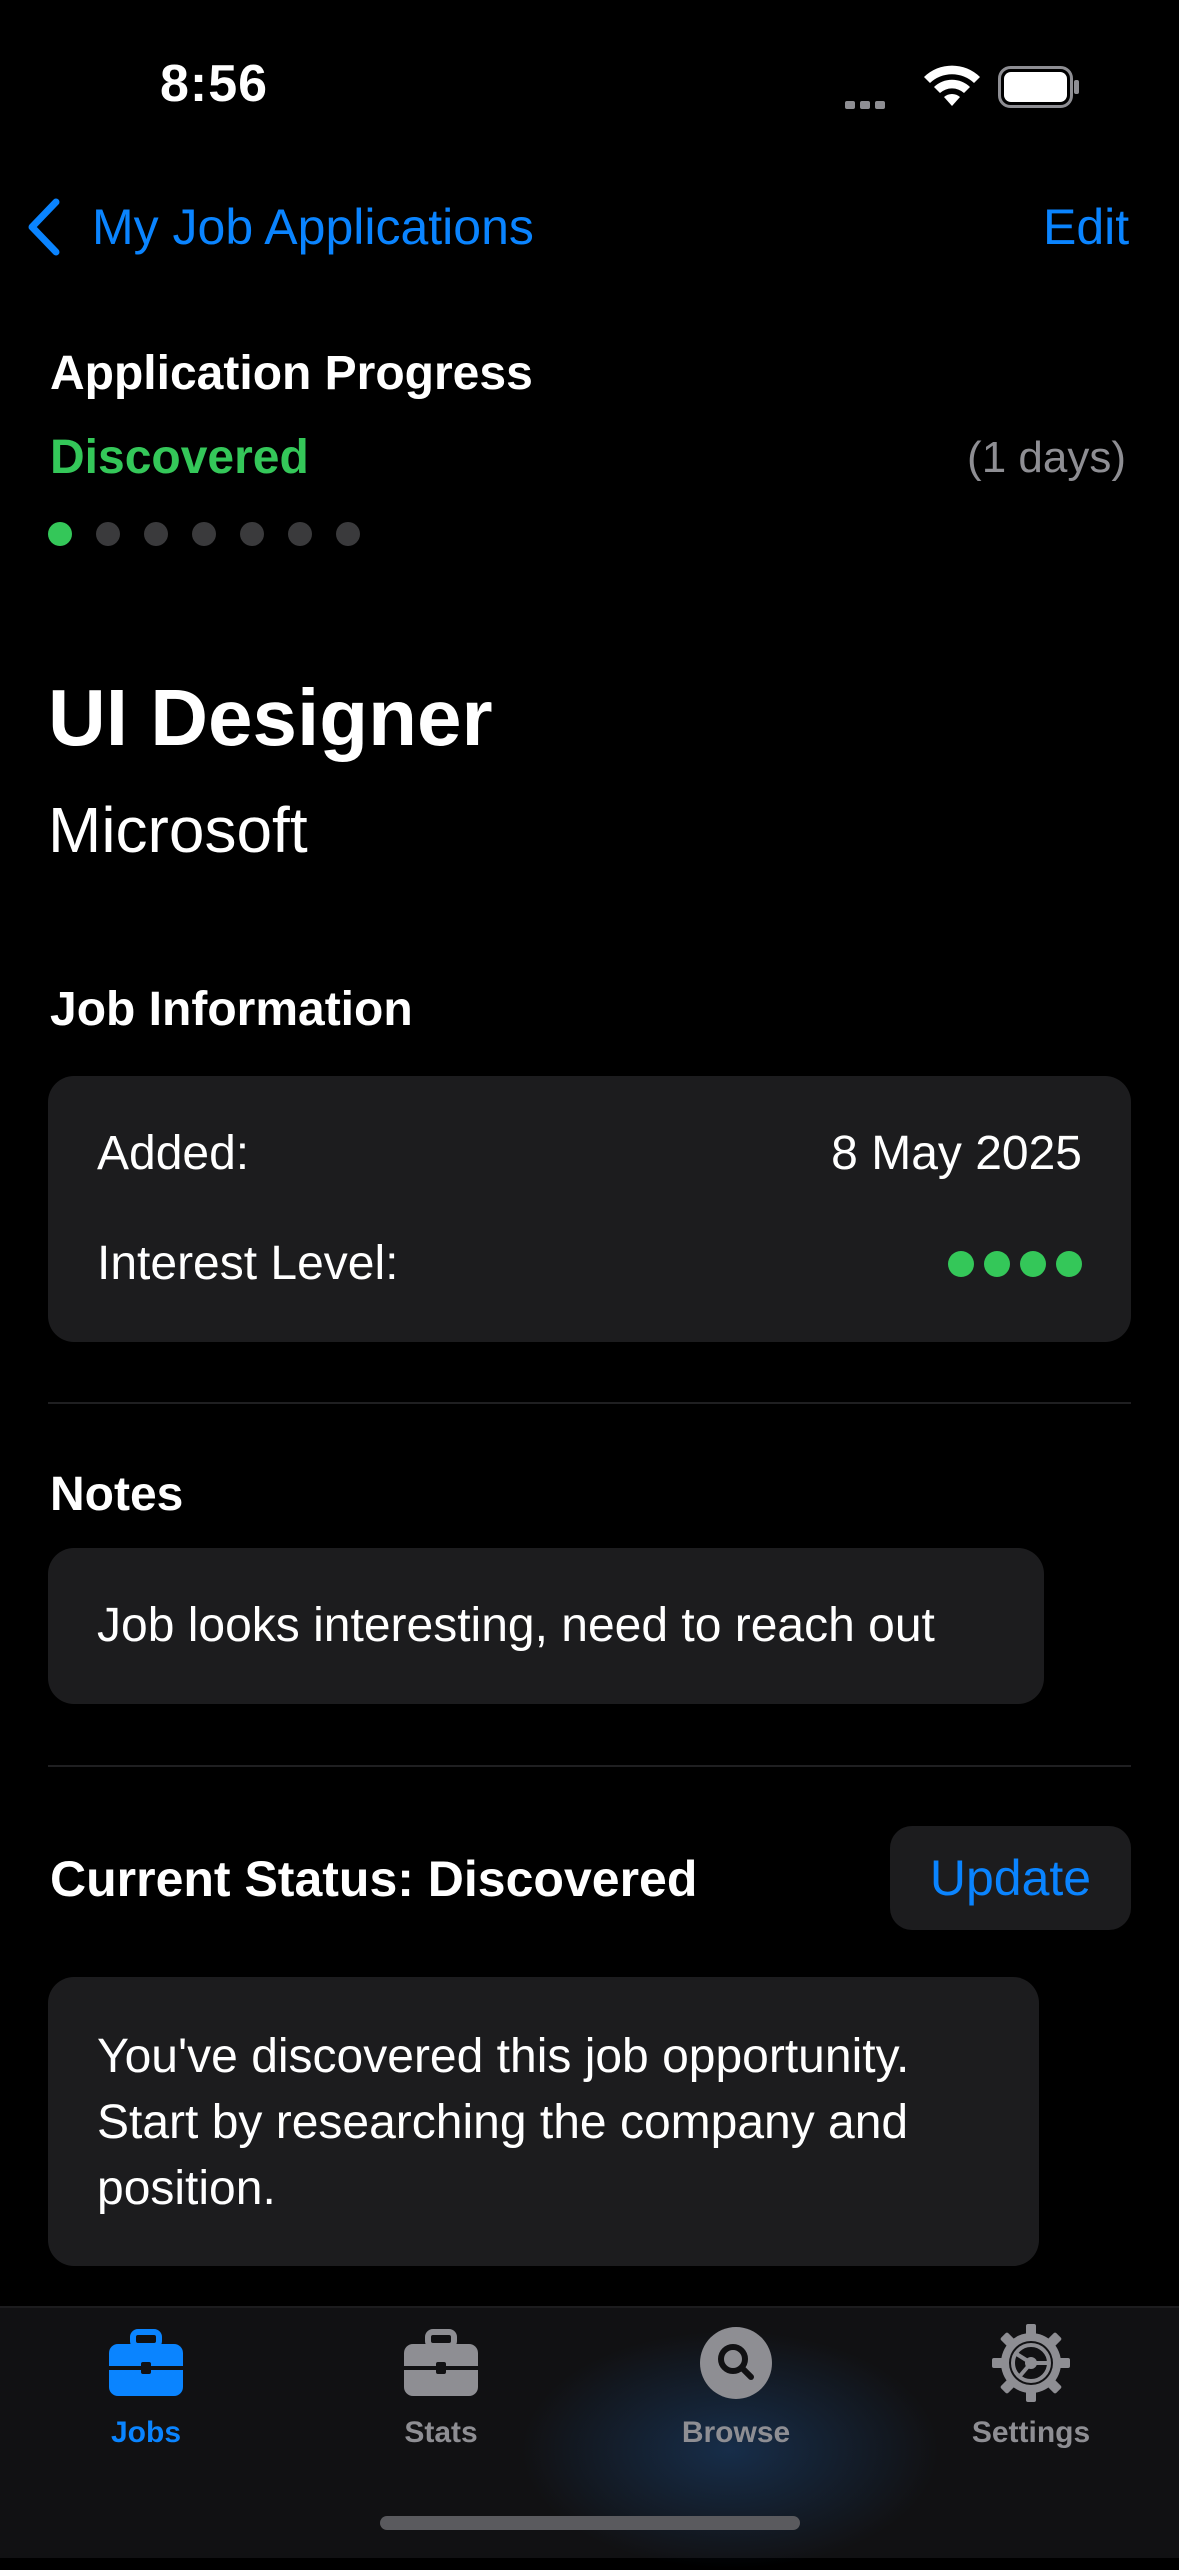  I want to click on job-title: UI Designer, so click(270, 717).